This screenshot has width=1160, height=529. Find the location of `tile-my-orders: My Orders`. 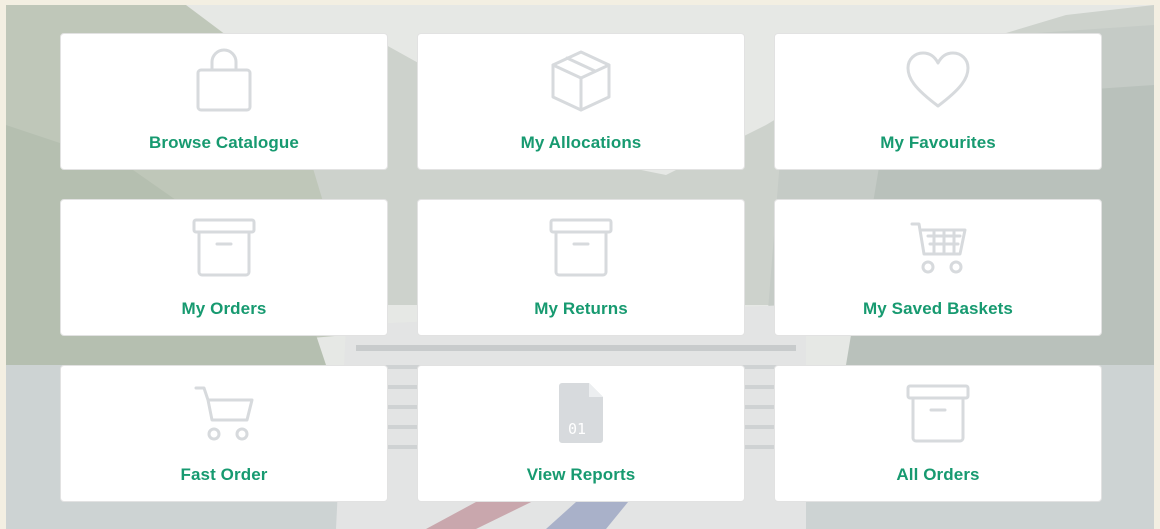

tile-my-orders: My Orders is located at coordinates (224, 267).